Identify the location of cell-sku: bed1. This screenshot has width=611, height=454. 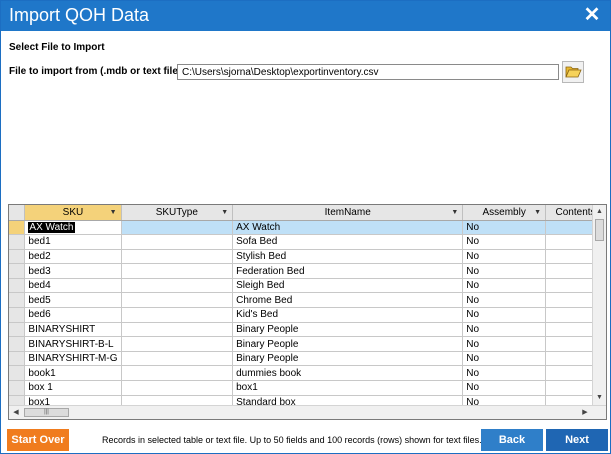
(73, 242).